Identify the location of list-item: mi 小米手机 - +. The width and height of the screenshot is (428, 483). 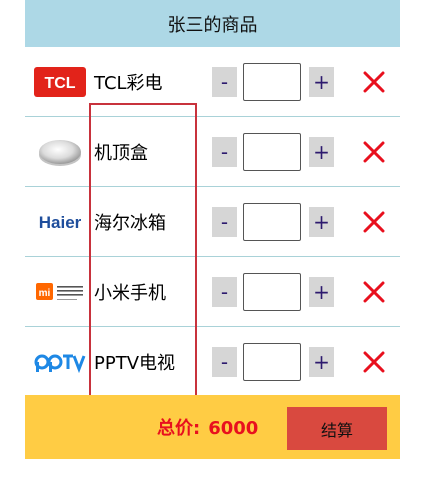
(212, 292).